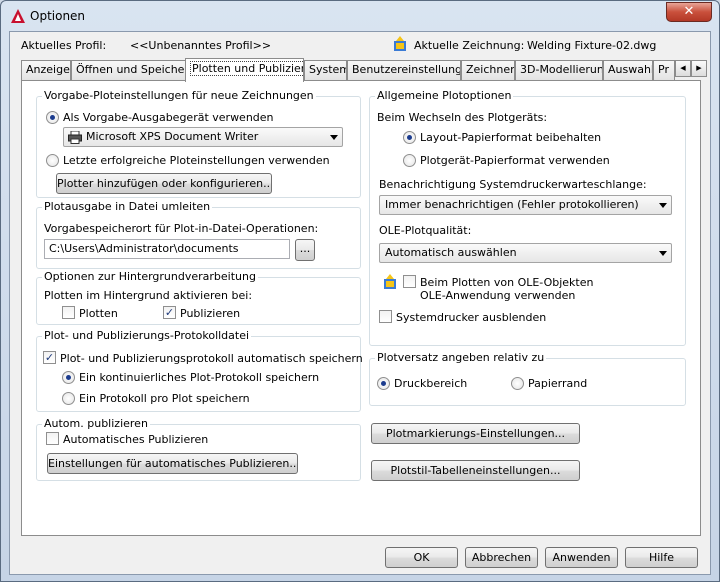 This screenshot has width=720, height=582. Describe the element at coordinates (49, 357) in the screenshot. I see `checkbox-auto-save-log: ✓` at that location.